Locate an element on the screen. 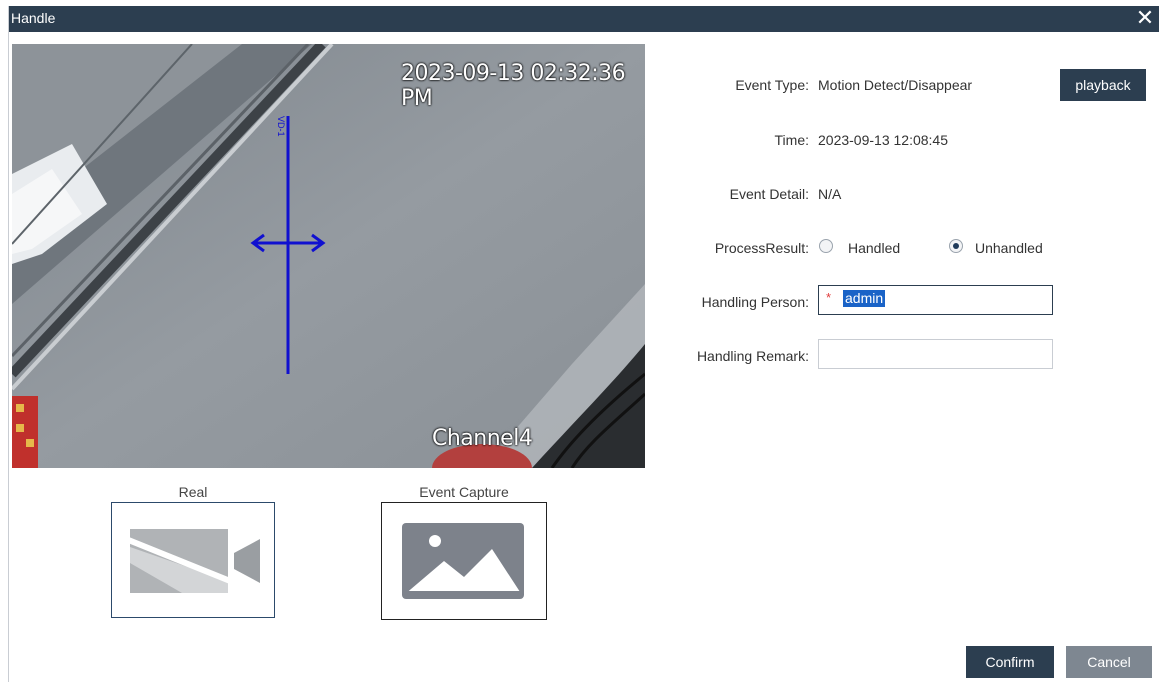 The image size is (1159, 682). image-icon is located at coordinates (463, 561).